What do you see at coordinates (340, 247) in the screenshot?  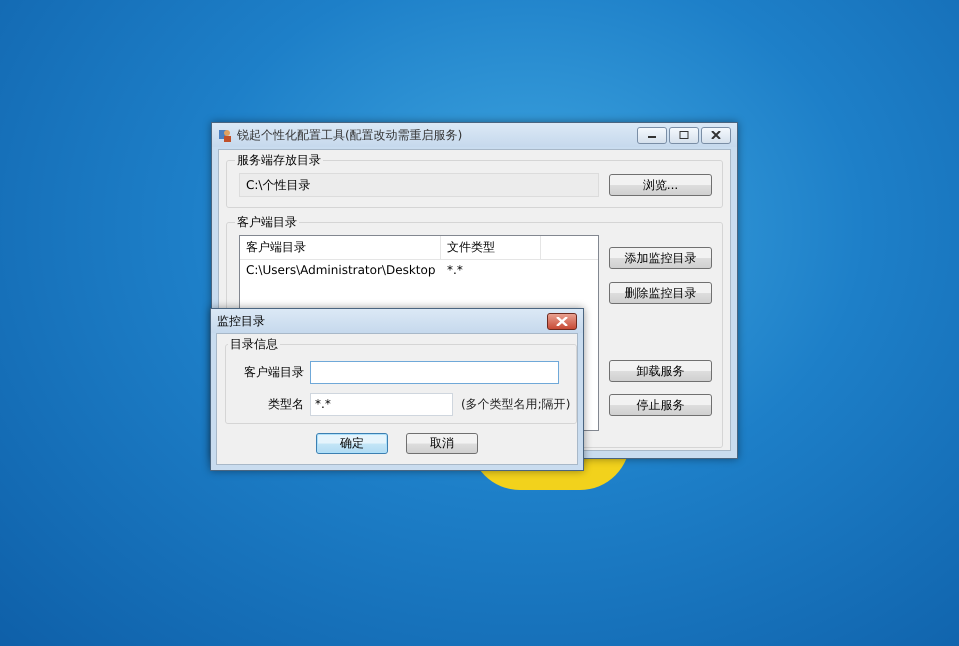 I see `column-header: 客户端目录` at bounding box center [340, 247].